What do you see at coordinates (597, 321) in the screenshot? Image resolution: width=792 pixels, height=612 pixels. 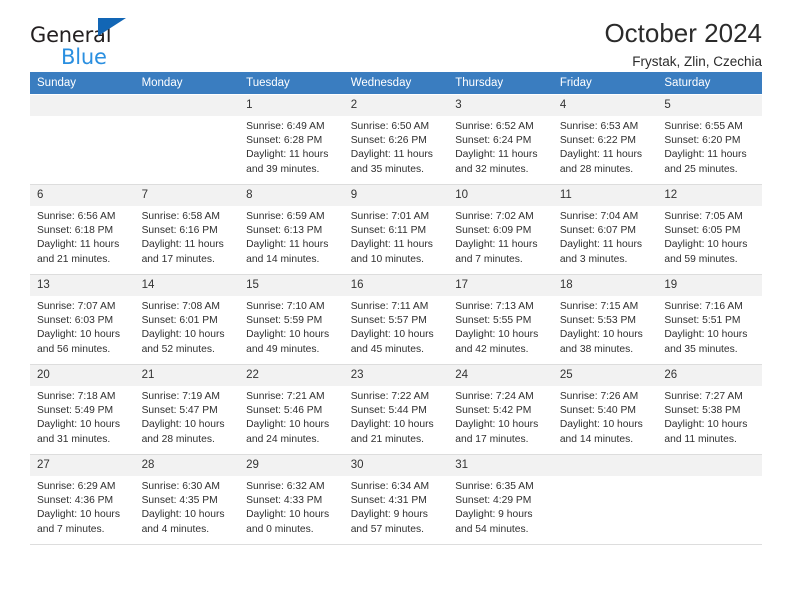 I see `sunset-text: Sunset: 5:53 PM` at bounding box center [597, 321].